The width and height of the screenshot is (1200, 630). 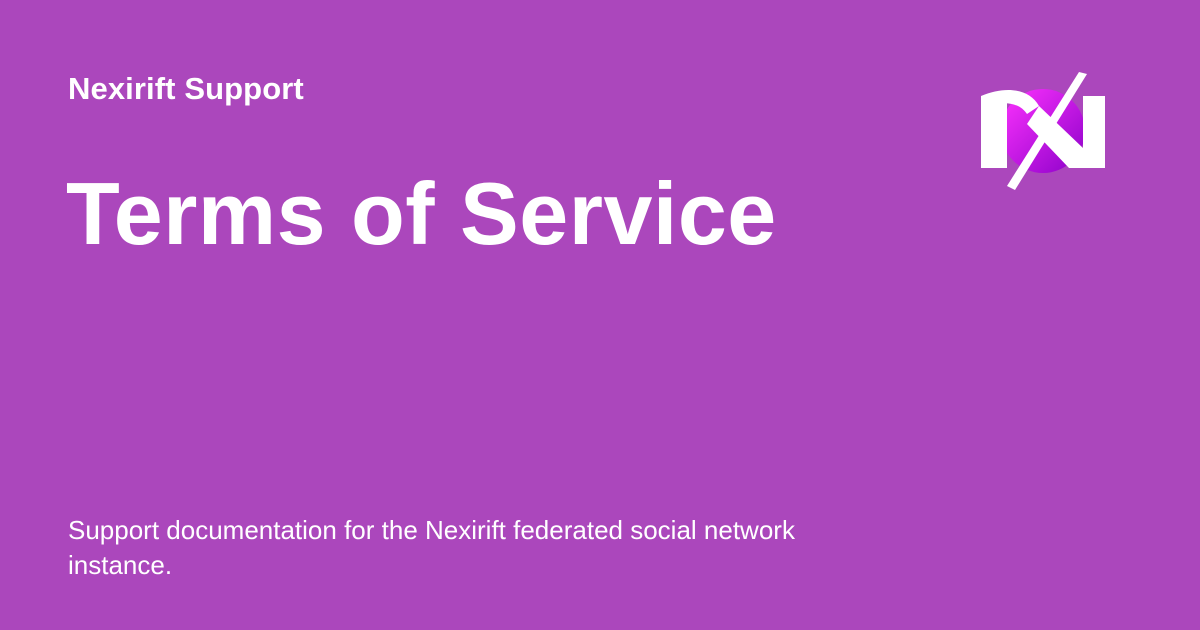 I want to click on site-name: Nexirift Support, so click(x=186, y=88).